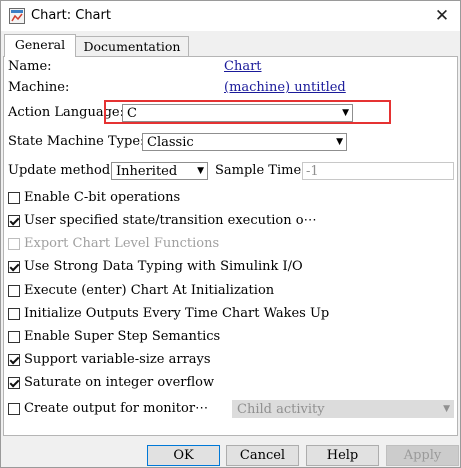 This screenshot has width=461, height=468. What do you see at coordinates (14, 409) in the screenshot?
I see `create-output-for-monitor-checkbox` at bounding box center [14, 409].